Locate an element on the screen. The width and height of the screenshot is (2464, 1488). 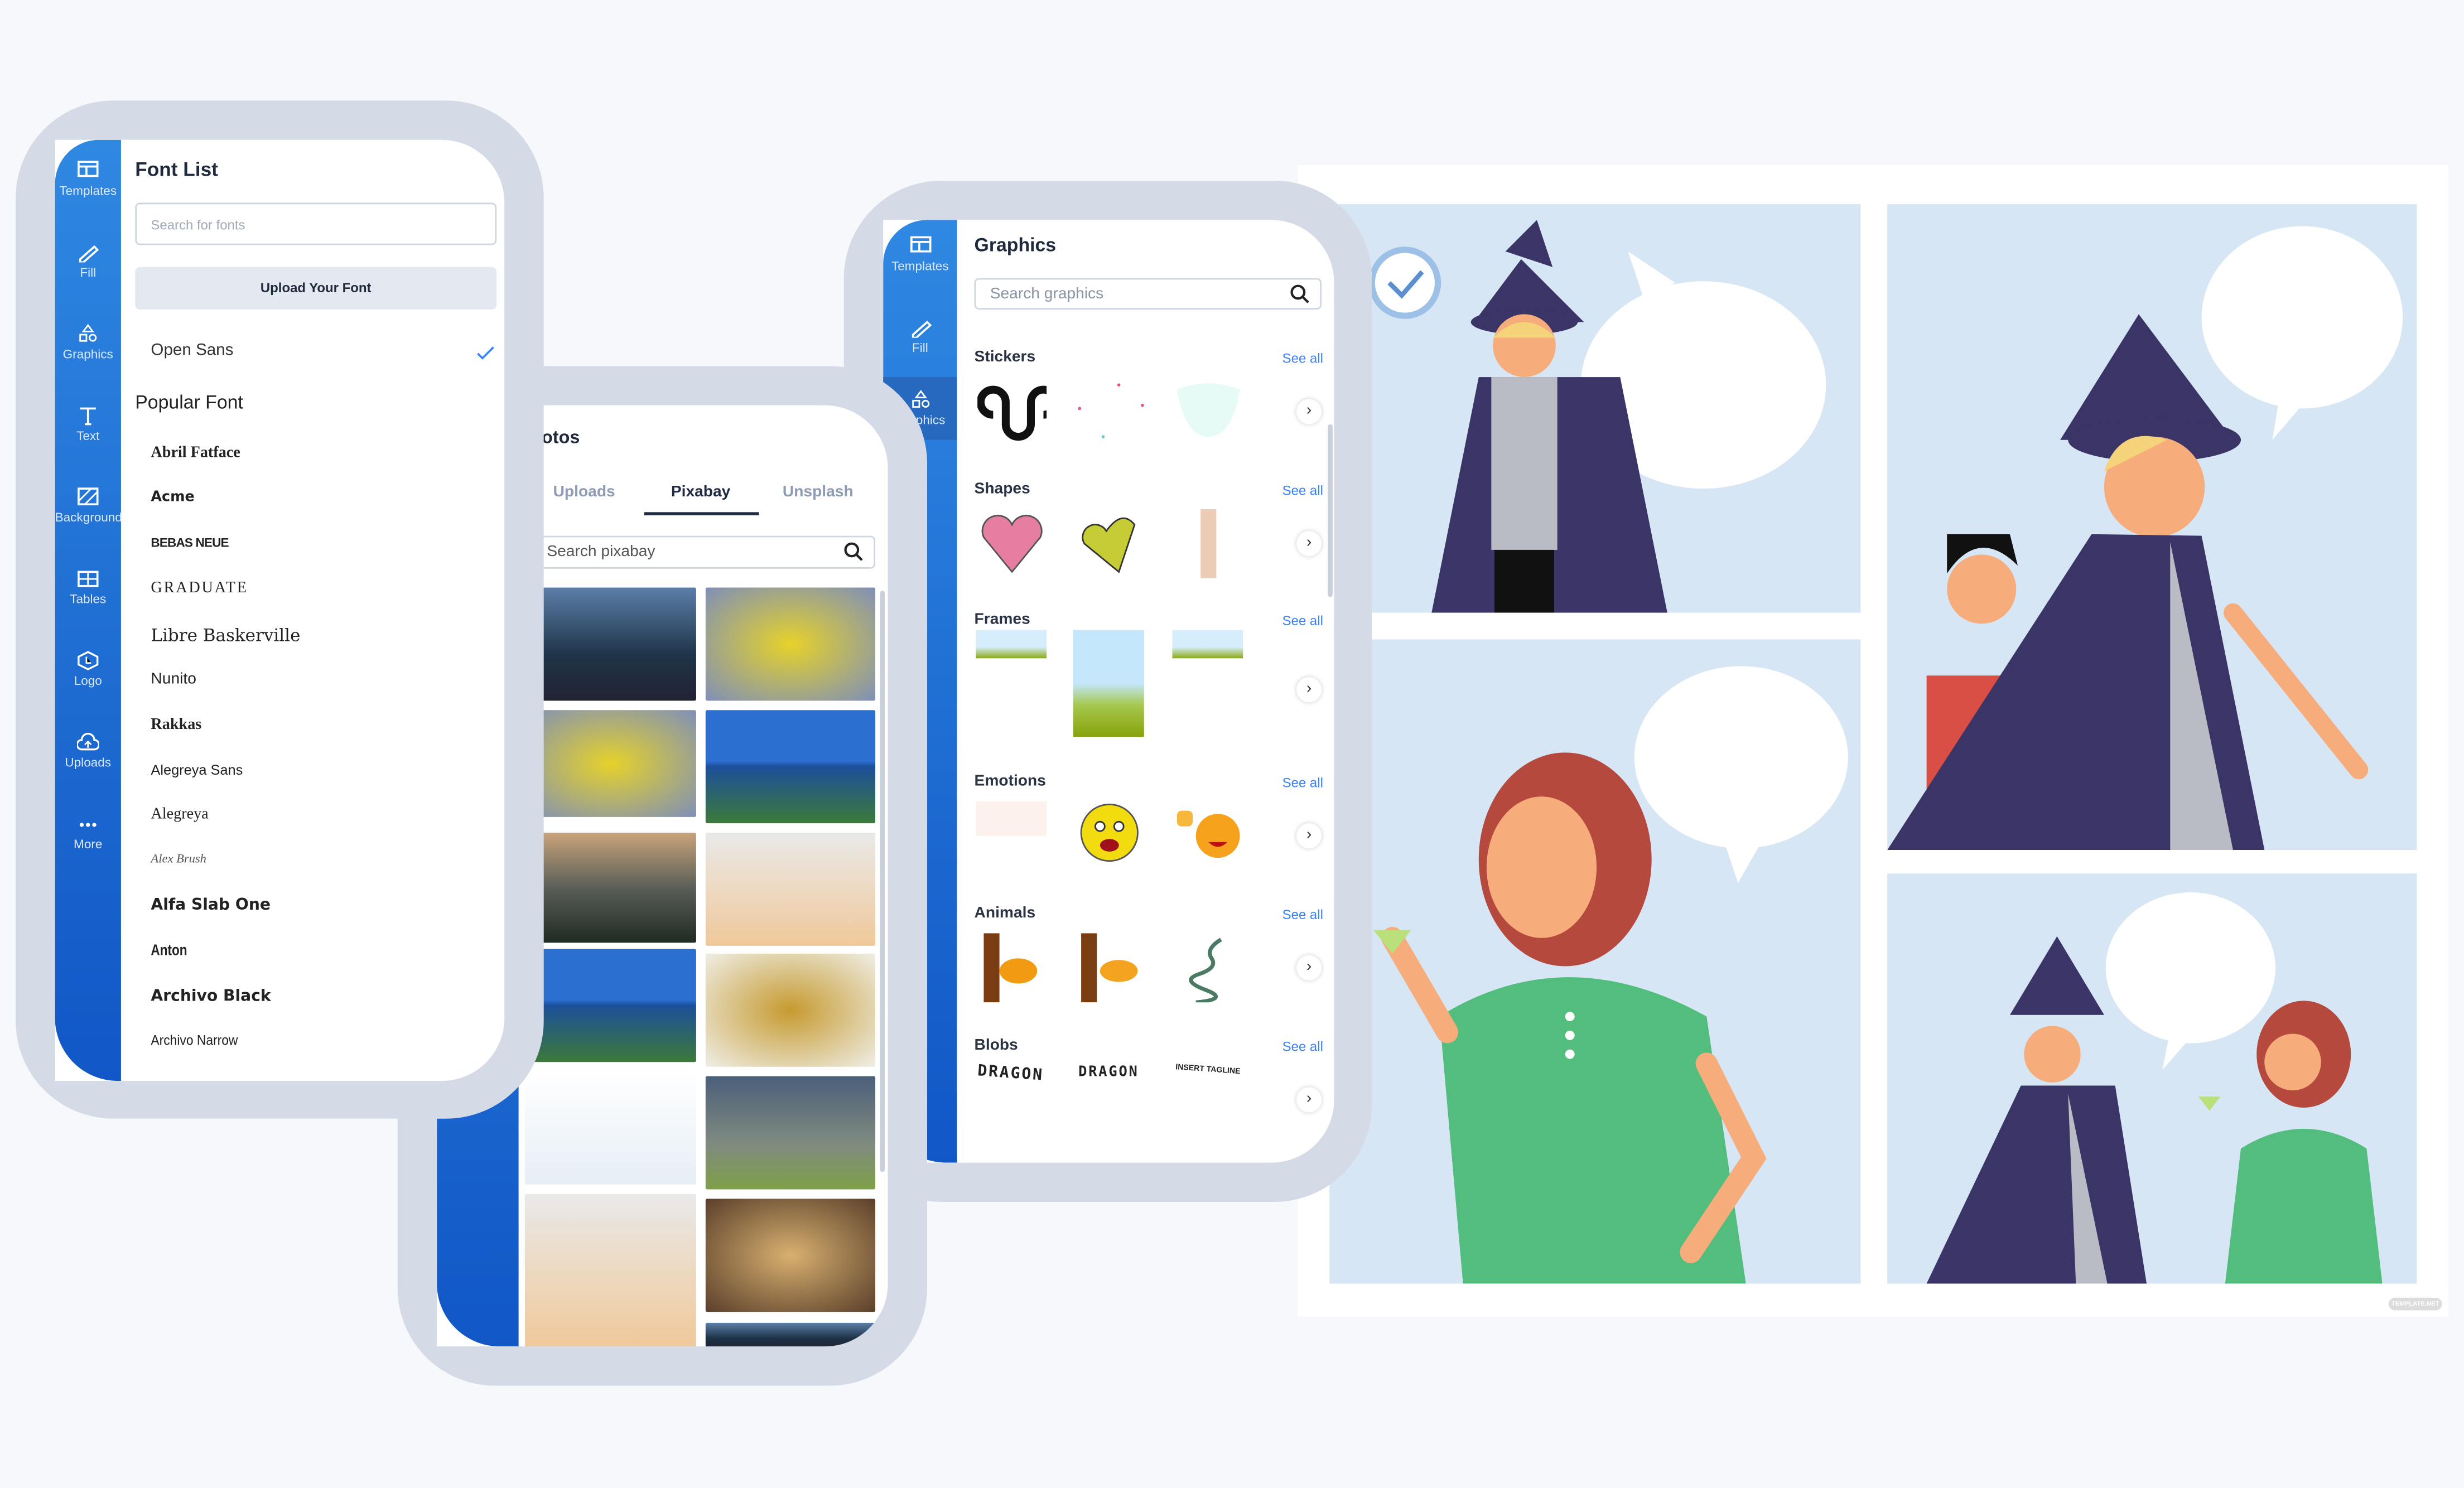
rectangle-shape is located at coordinates (1207, 543).